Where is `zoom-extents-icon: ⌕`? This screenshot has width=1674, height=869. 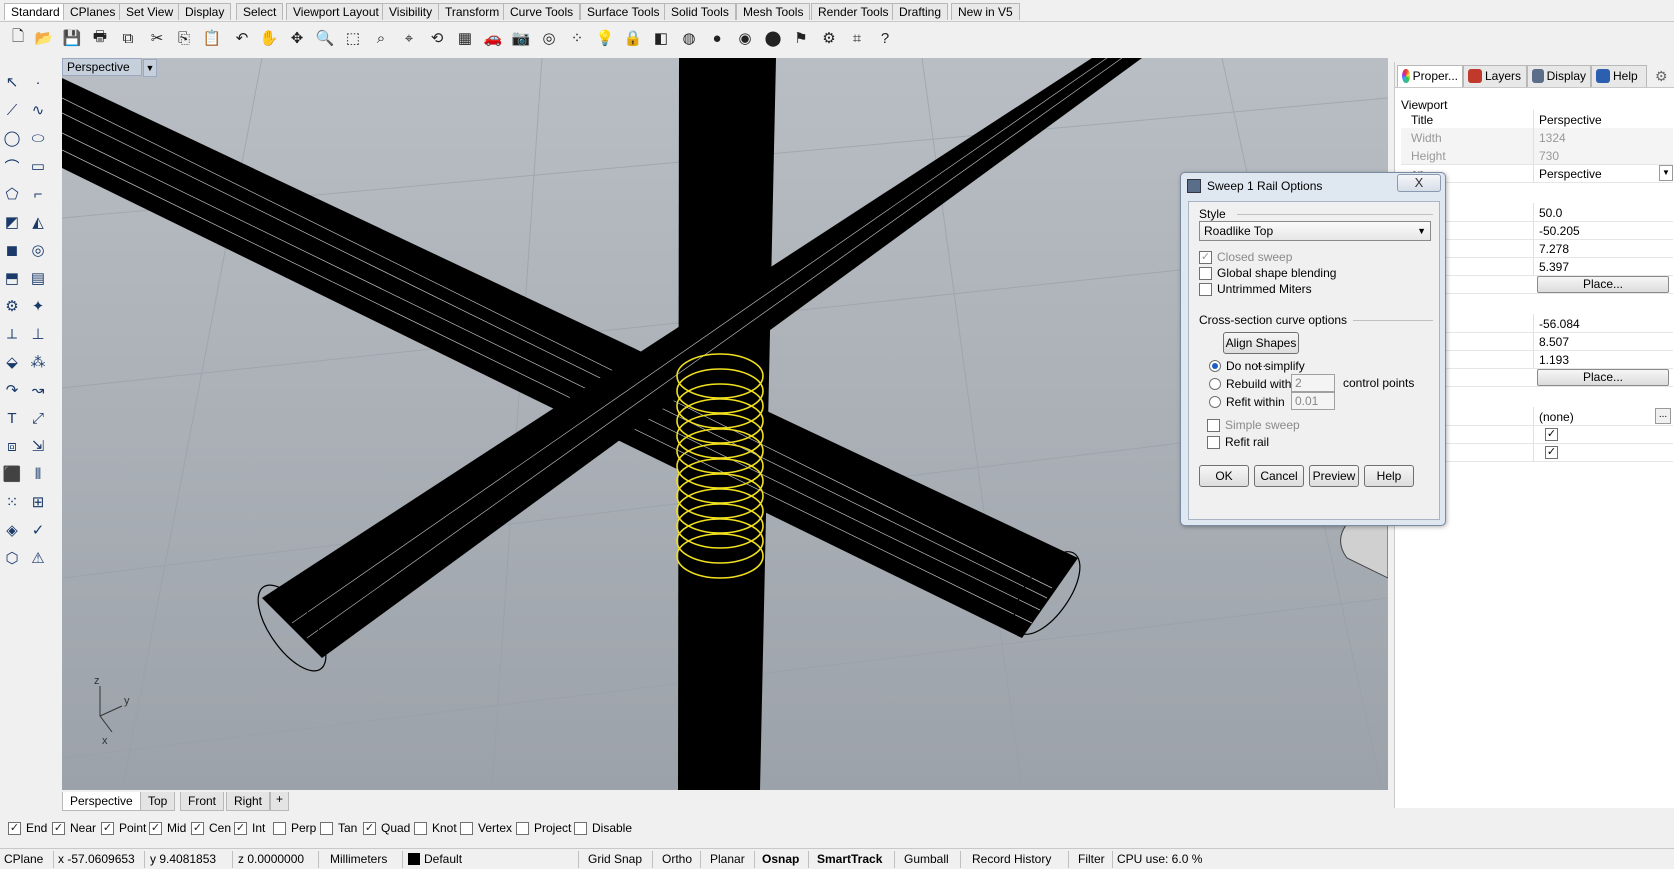
zoom-extents-icon: ⌕ is located at coordinates (381, 38).